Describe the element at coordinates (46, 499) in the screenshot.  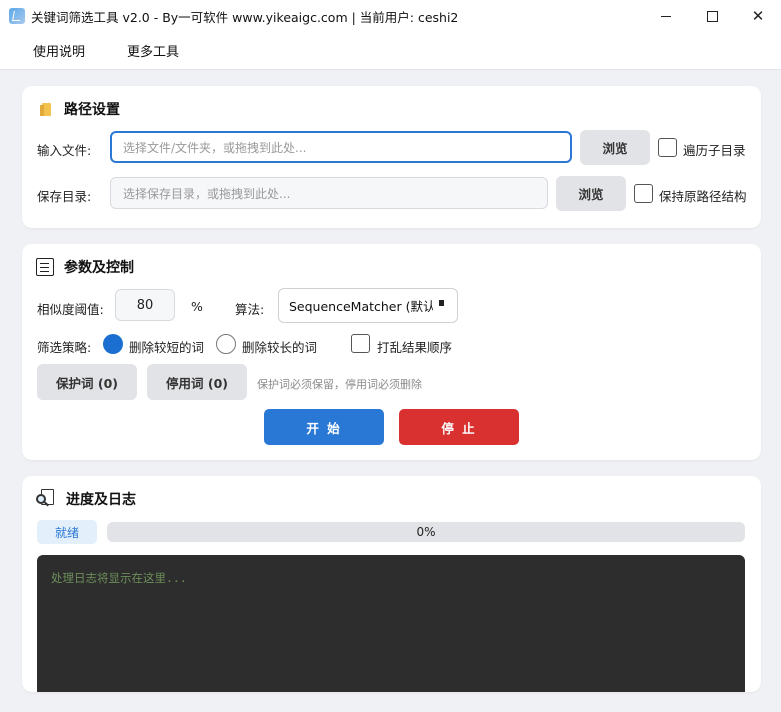
I see `log-magnifier-icon` at that location.